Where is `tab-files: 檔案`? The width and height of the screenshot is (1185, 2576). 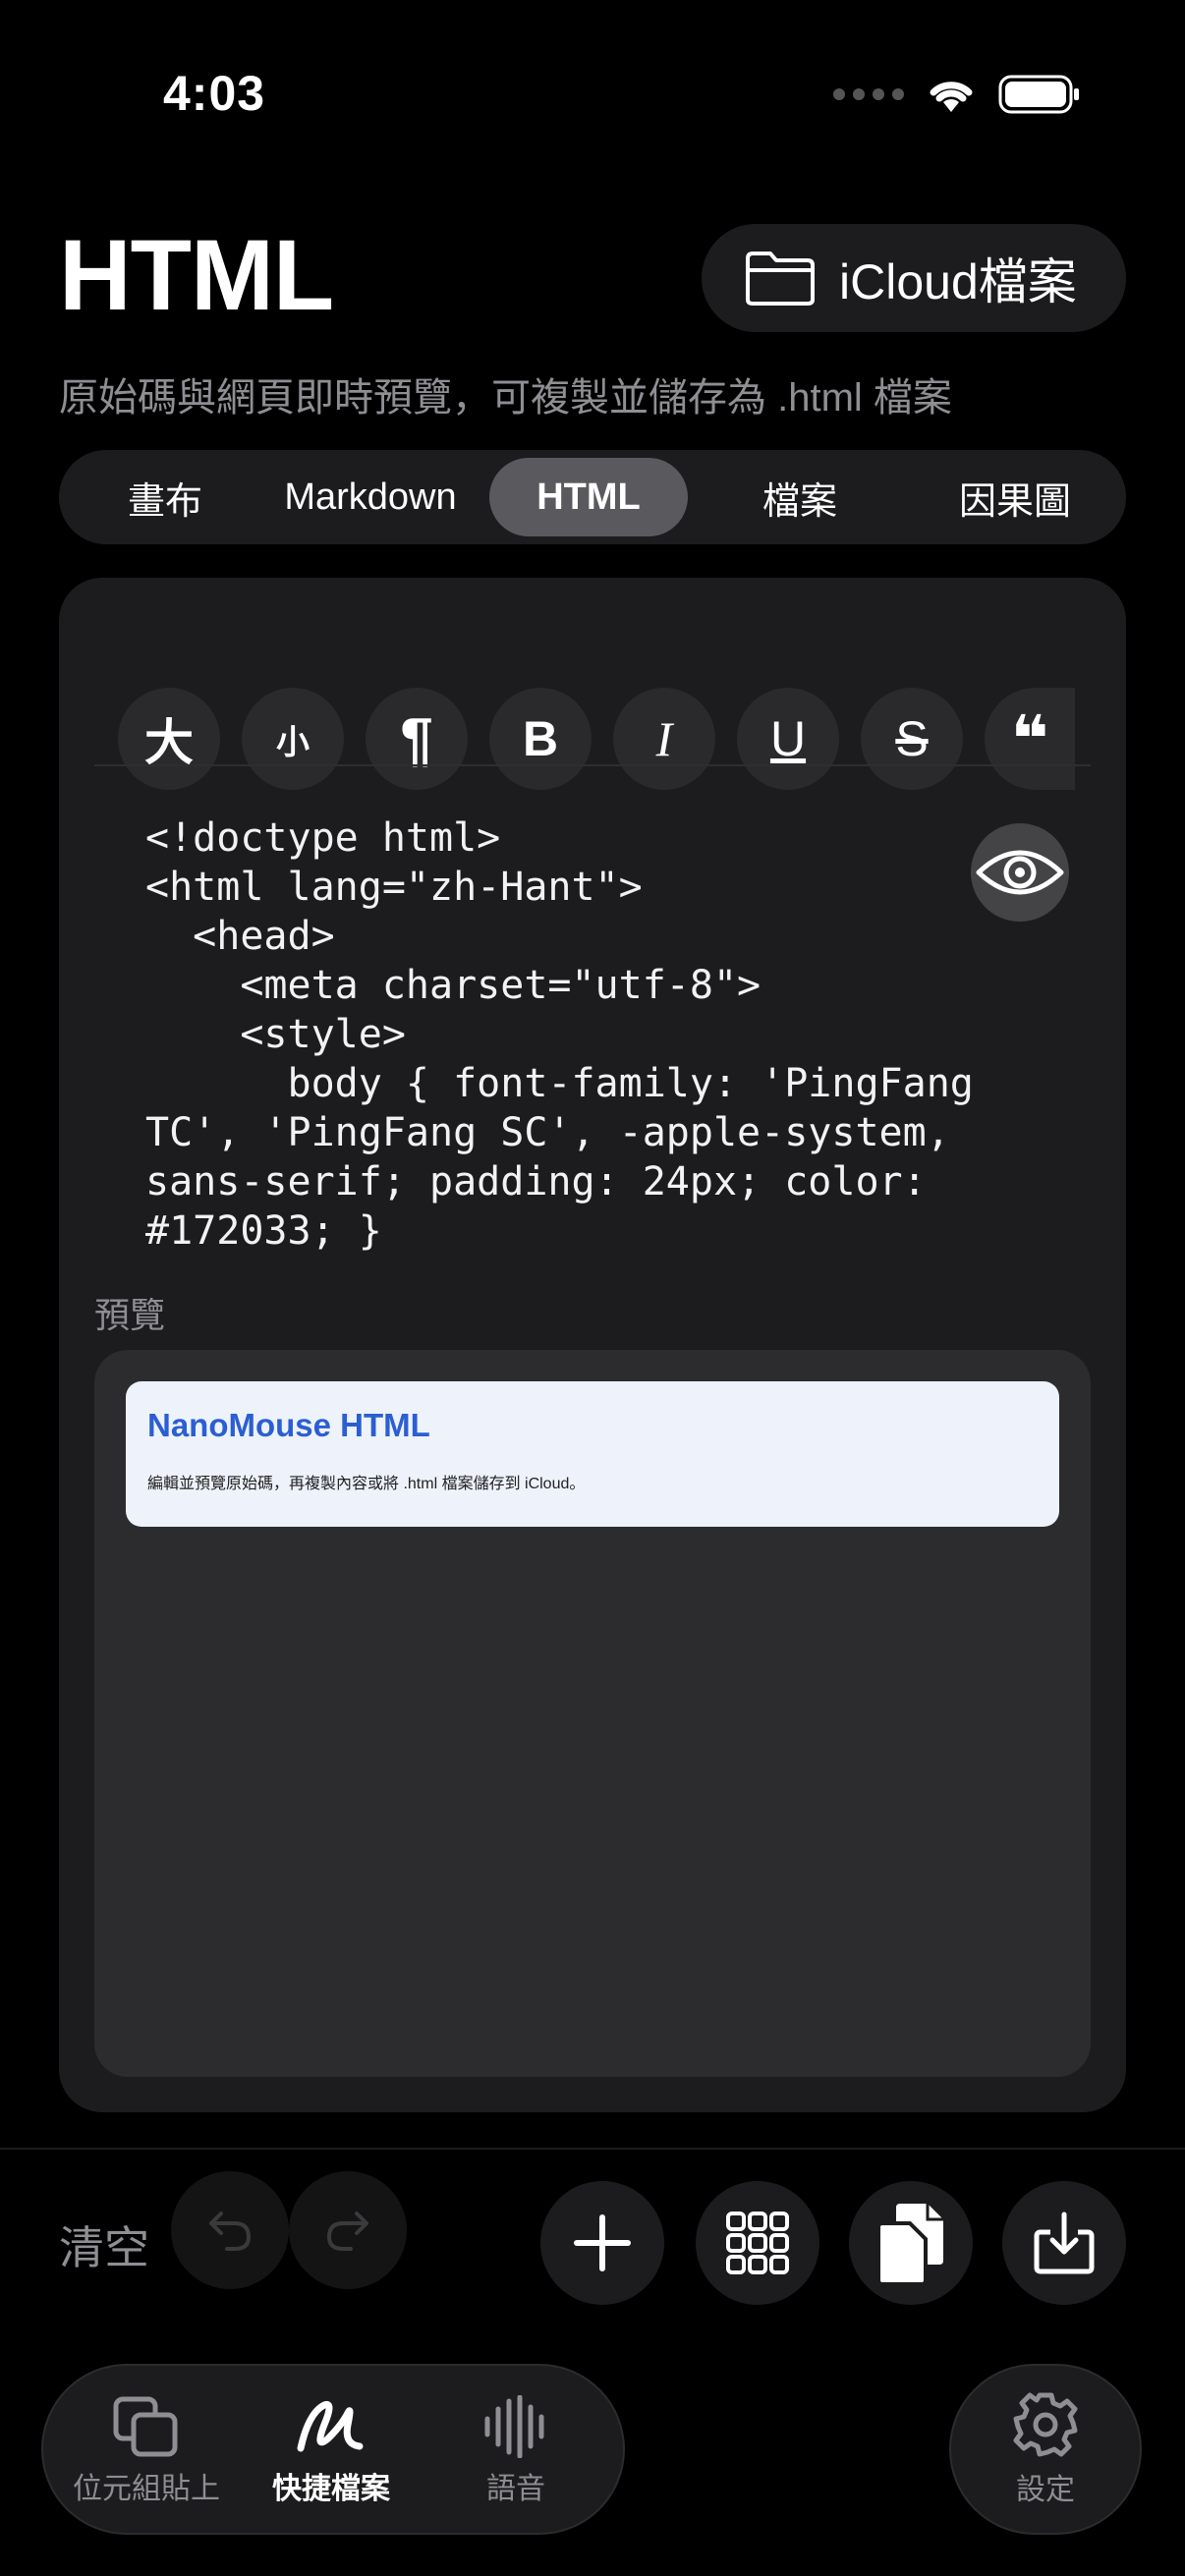 tab-files: 檔案 is located at coordinates (800, 497).